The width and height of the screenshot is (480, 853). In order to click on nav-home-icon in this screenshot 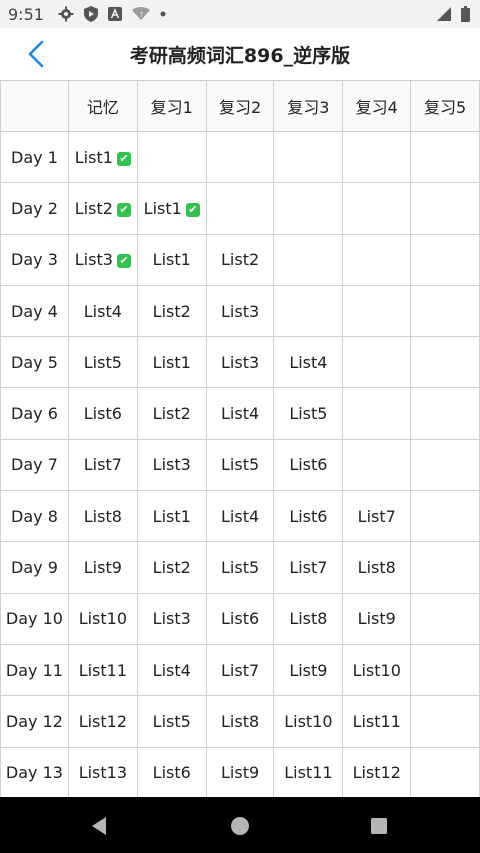, I will do `click(240, 826)`.